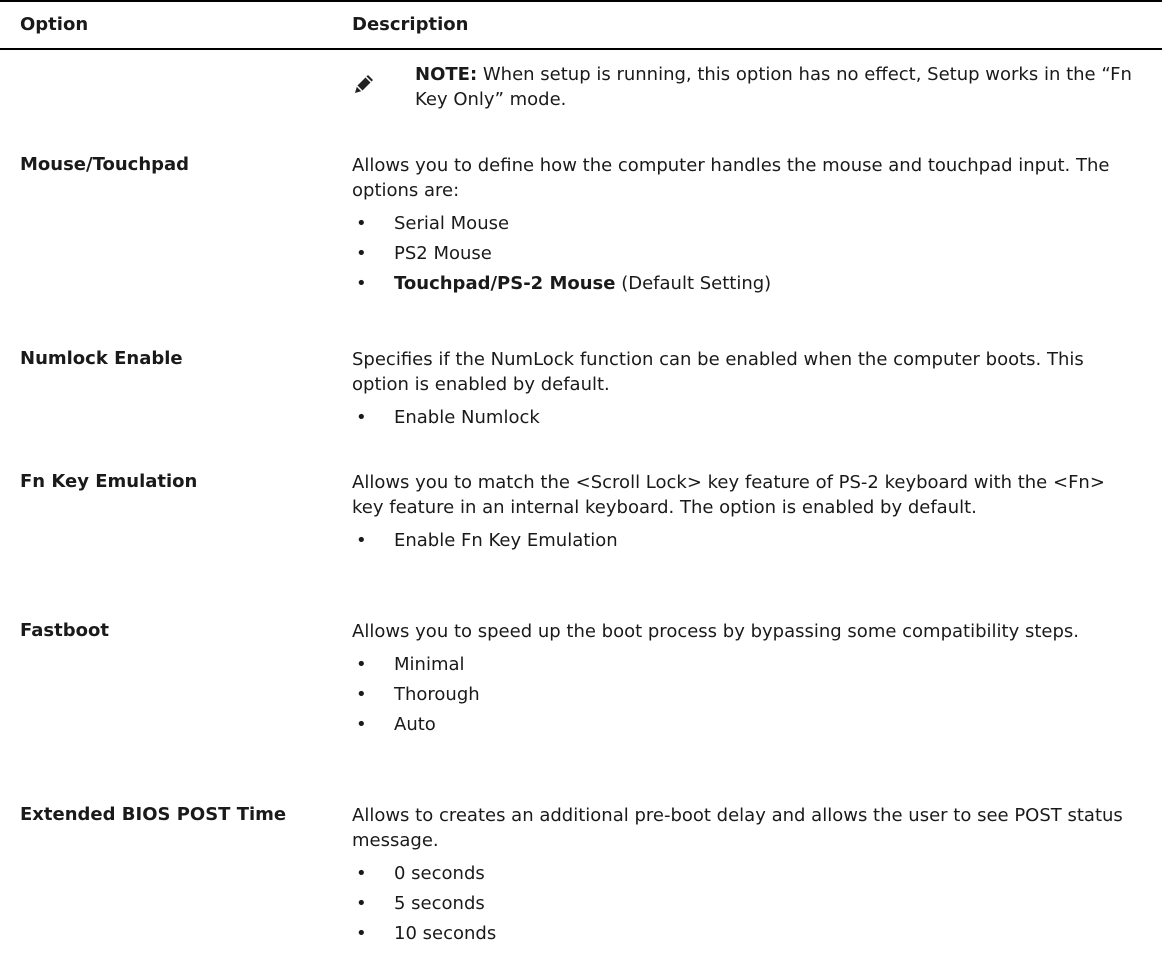 This screenshot has width=1162, height=978. Describe the element at coordinates (54, 24) in the screenshot. I see `column-header-option: Option` at that location.